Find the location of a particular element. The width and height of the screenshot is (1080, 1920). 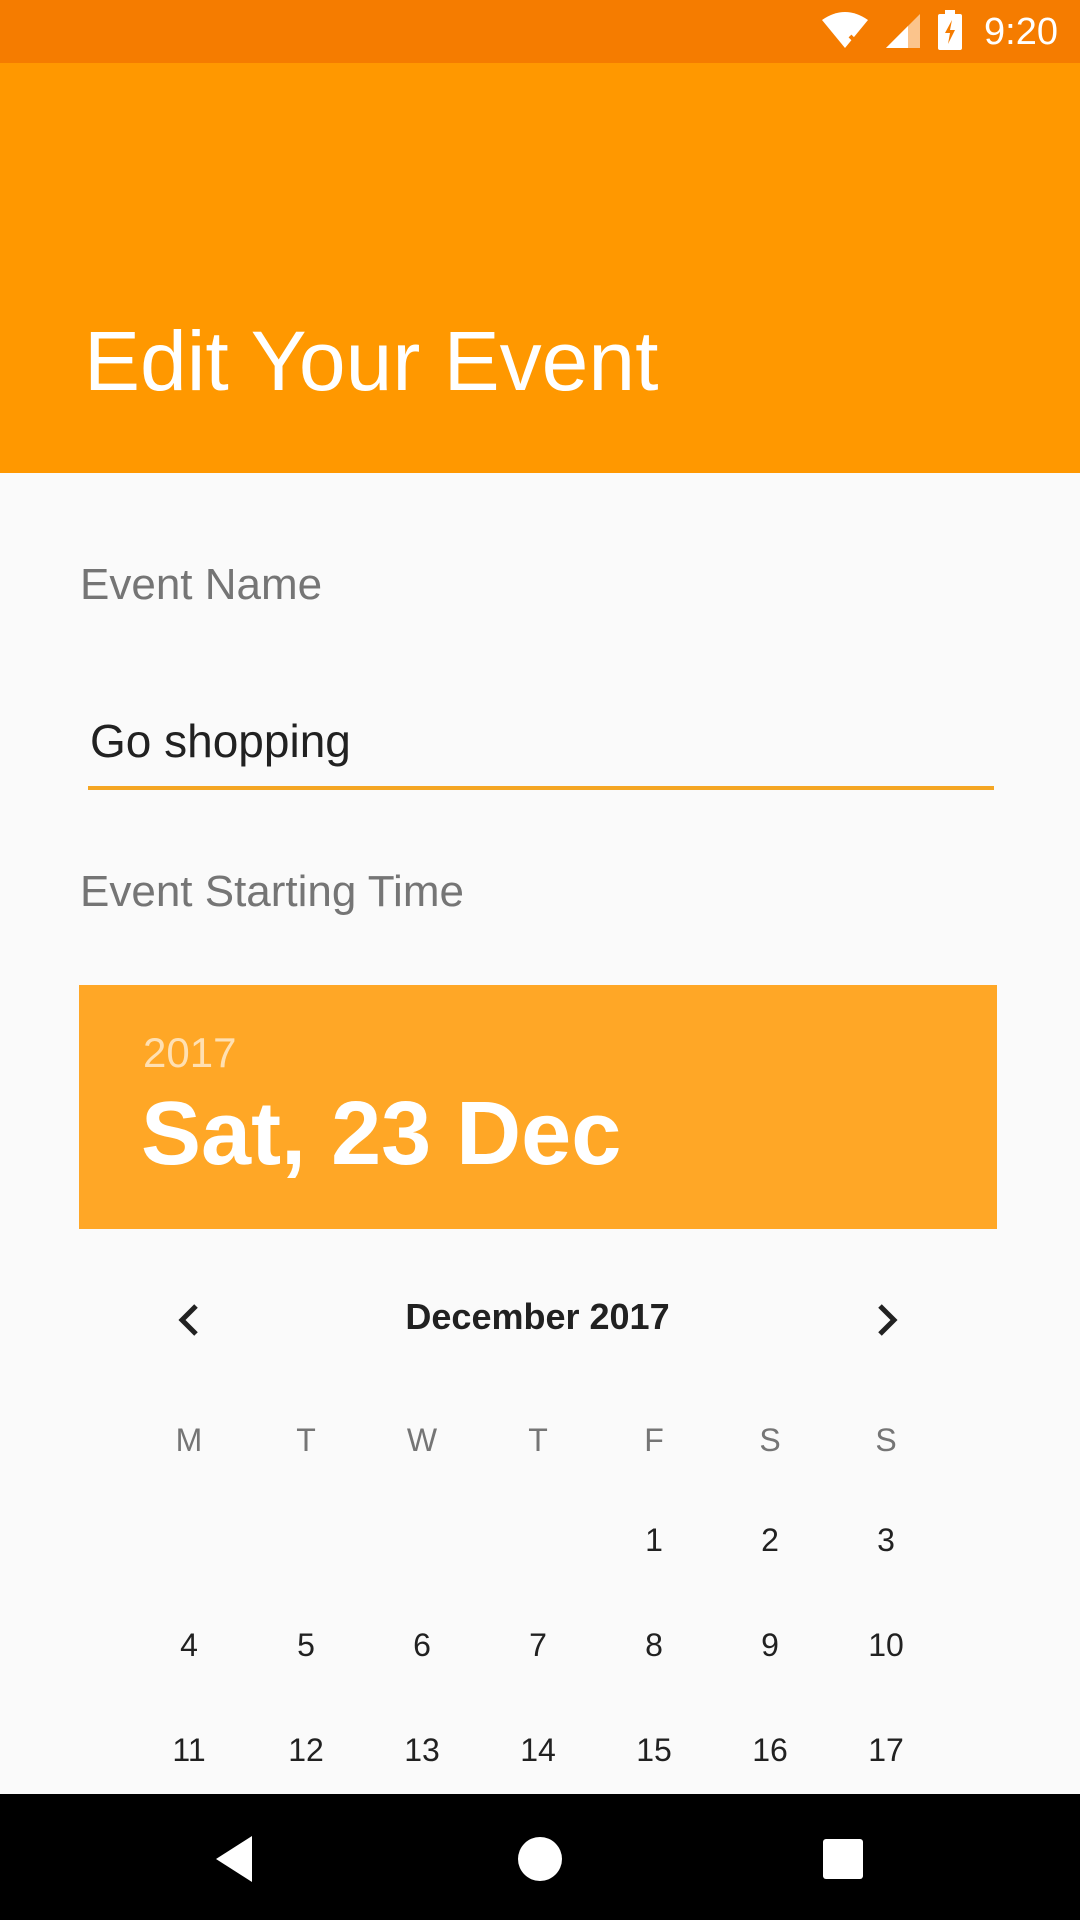

chevron-right-icon is located at coordinates (888, 1320).